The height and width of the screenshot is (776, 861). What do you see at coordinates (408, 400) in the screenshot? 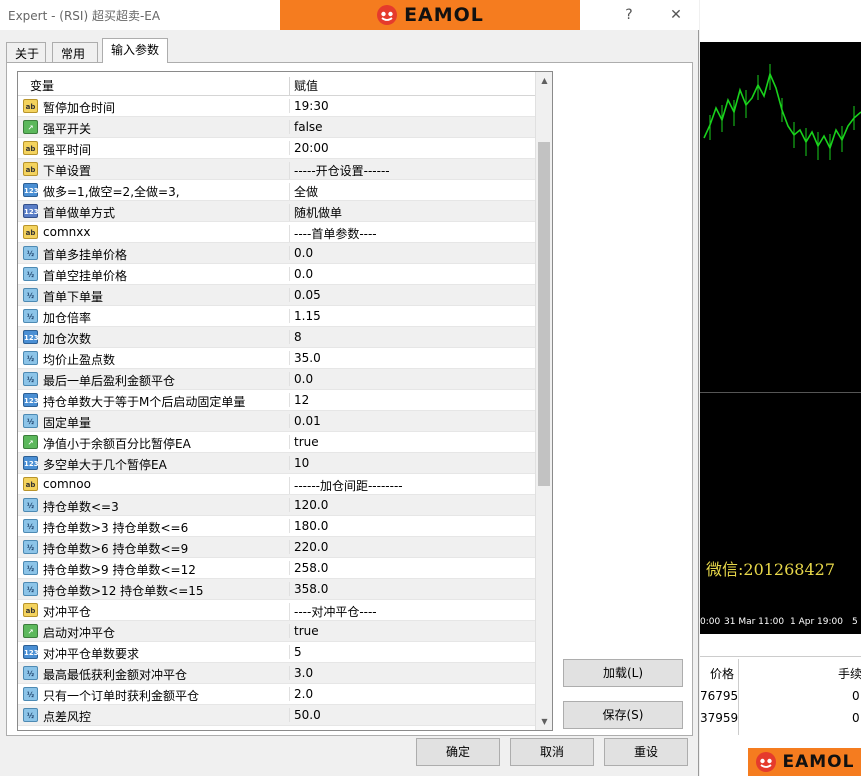
I see `param-value: 12` at bounding box center [408, 400].